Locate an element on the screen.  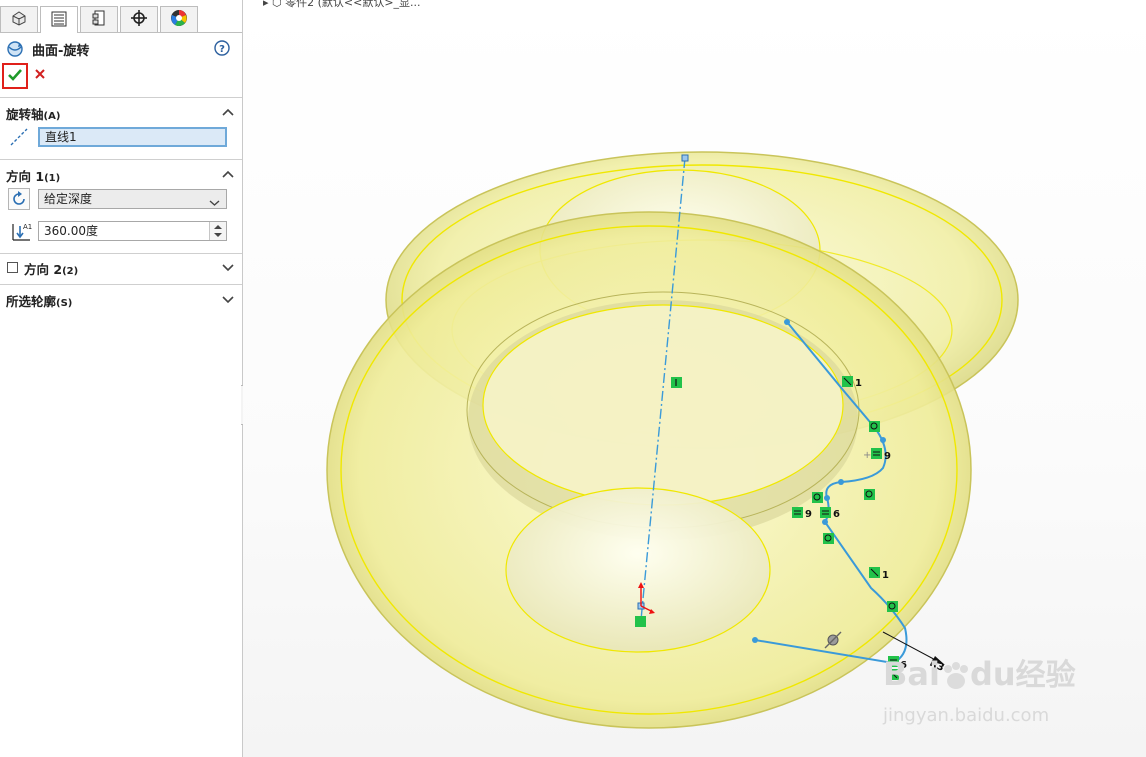
group-axis-hotkey: (A) is located at coordinates (52, 116).